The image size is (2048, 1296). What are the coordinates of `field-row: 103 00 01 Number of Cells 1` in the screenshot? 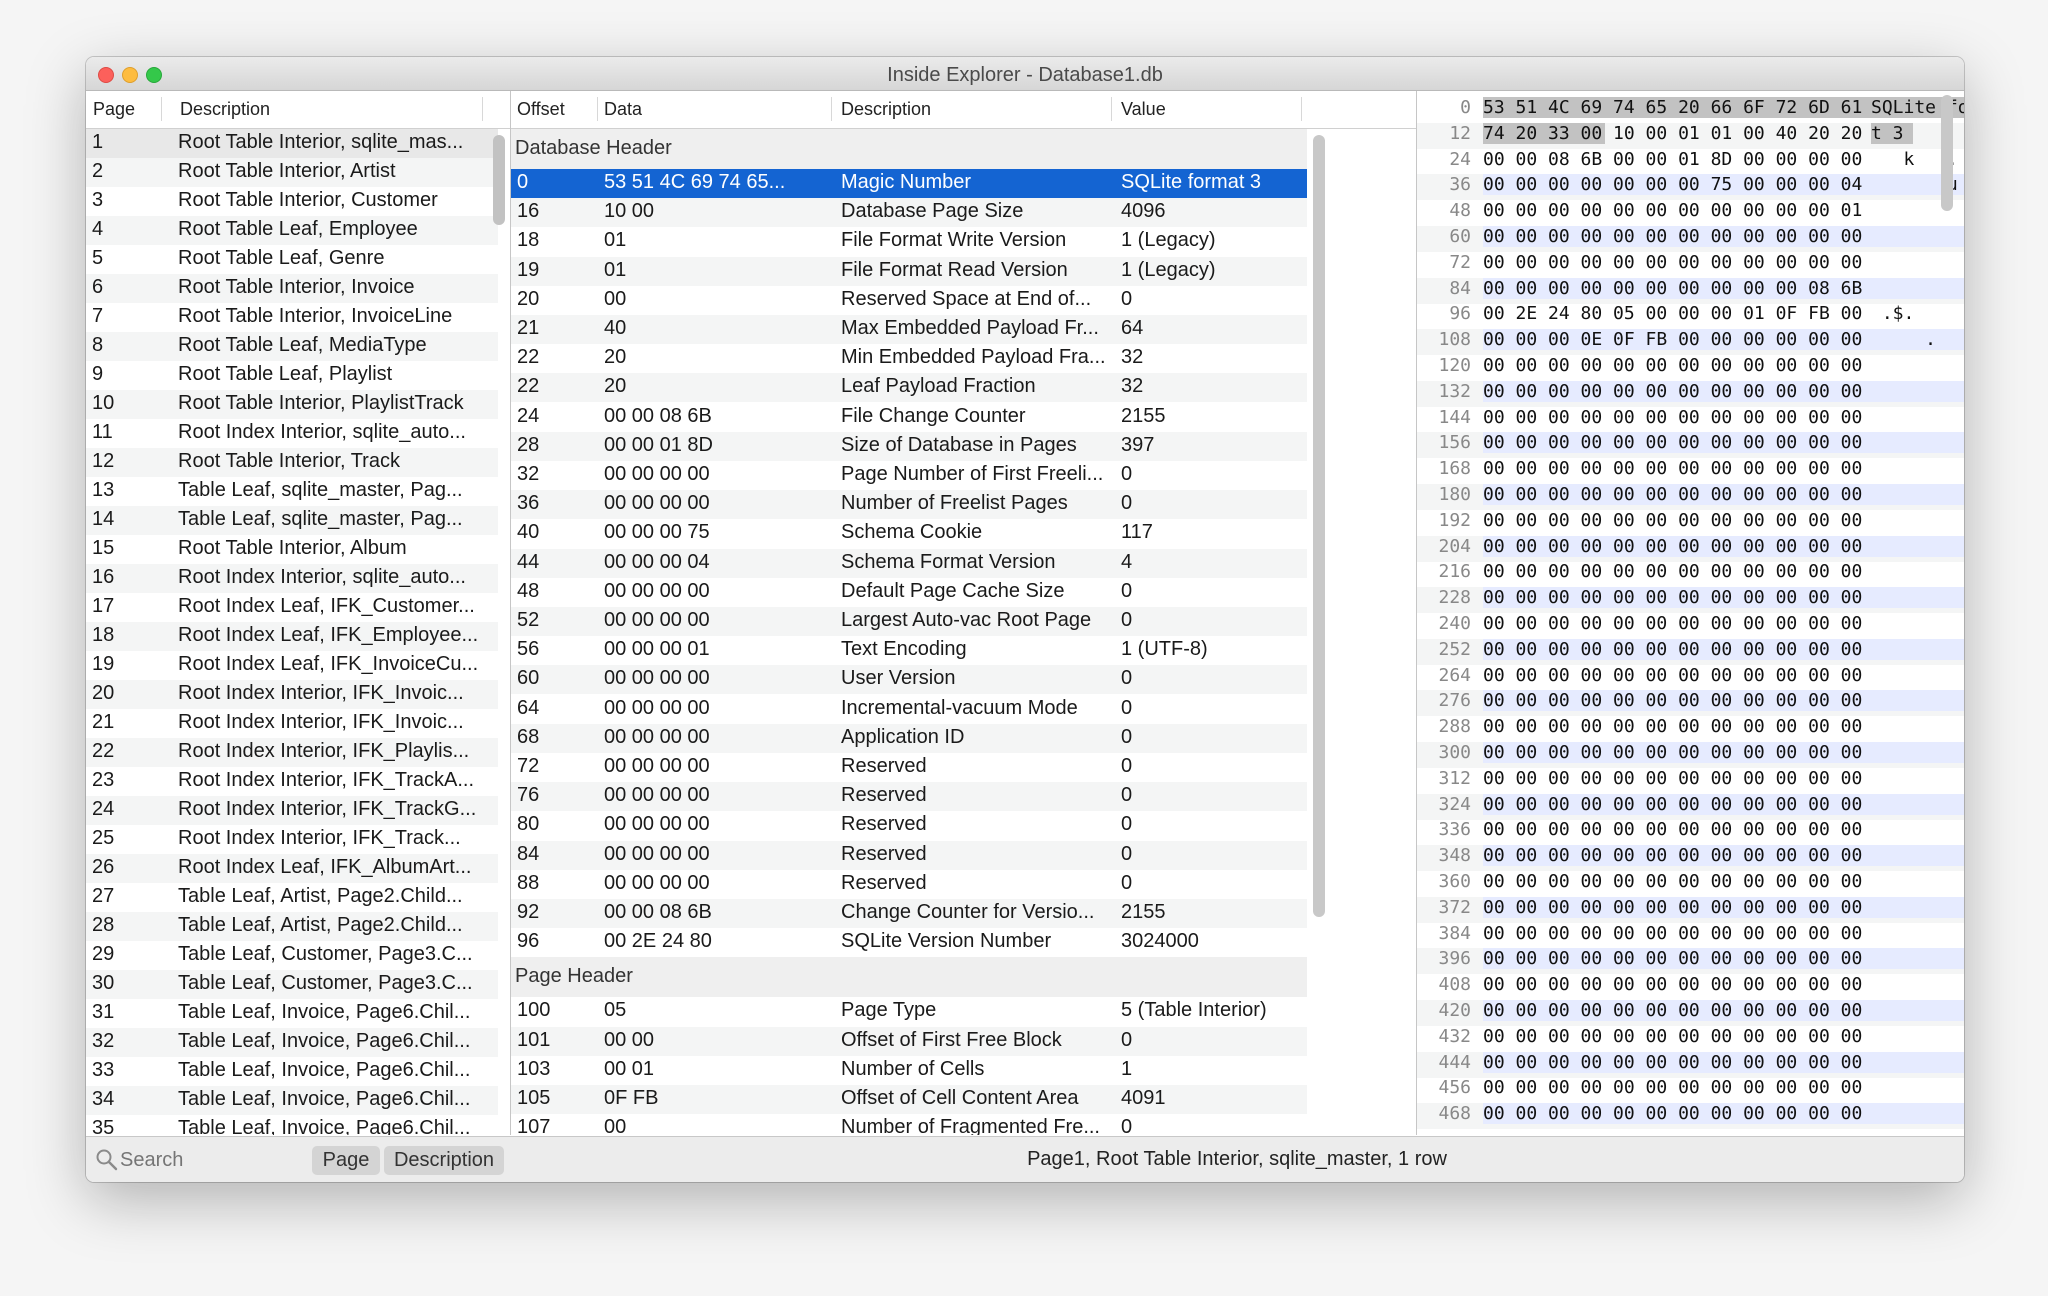 It's located at (909, 1070).